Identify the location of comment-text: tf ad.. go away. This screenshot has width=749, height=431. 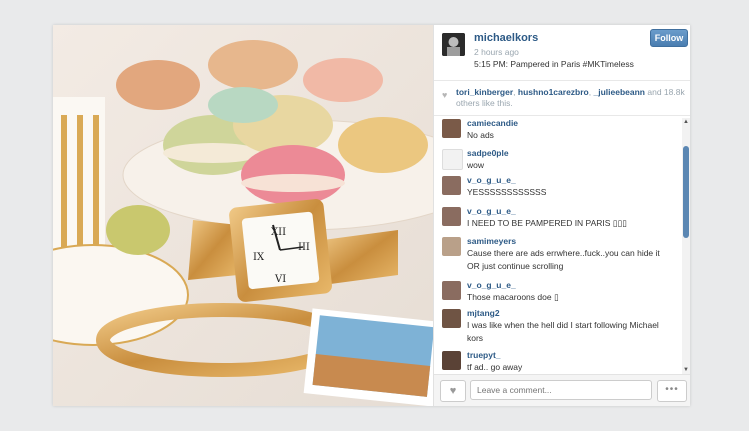
(495, 367).